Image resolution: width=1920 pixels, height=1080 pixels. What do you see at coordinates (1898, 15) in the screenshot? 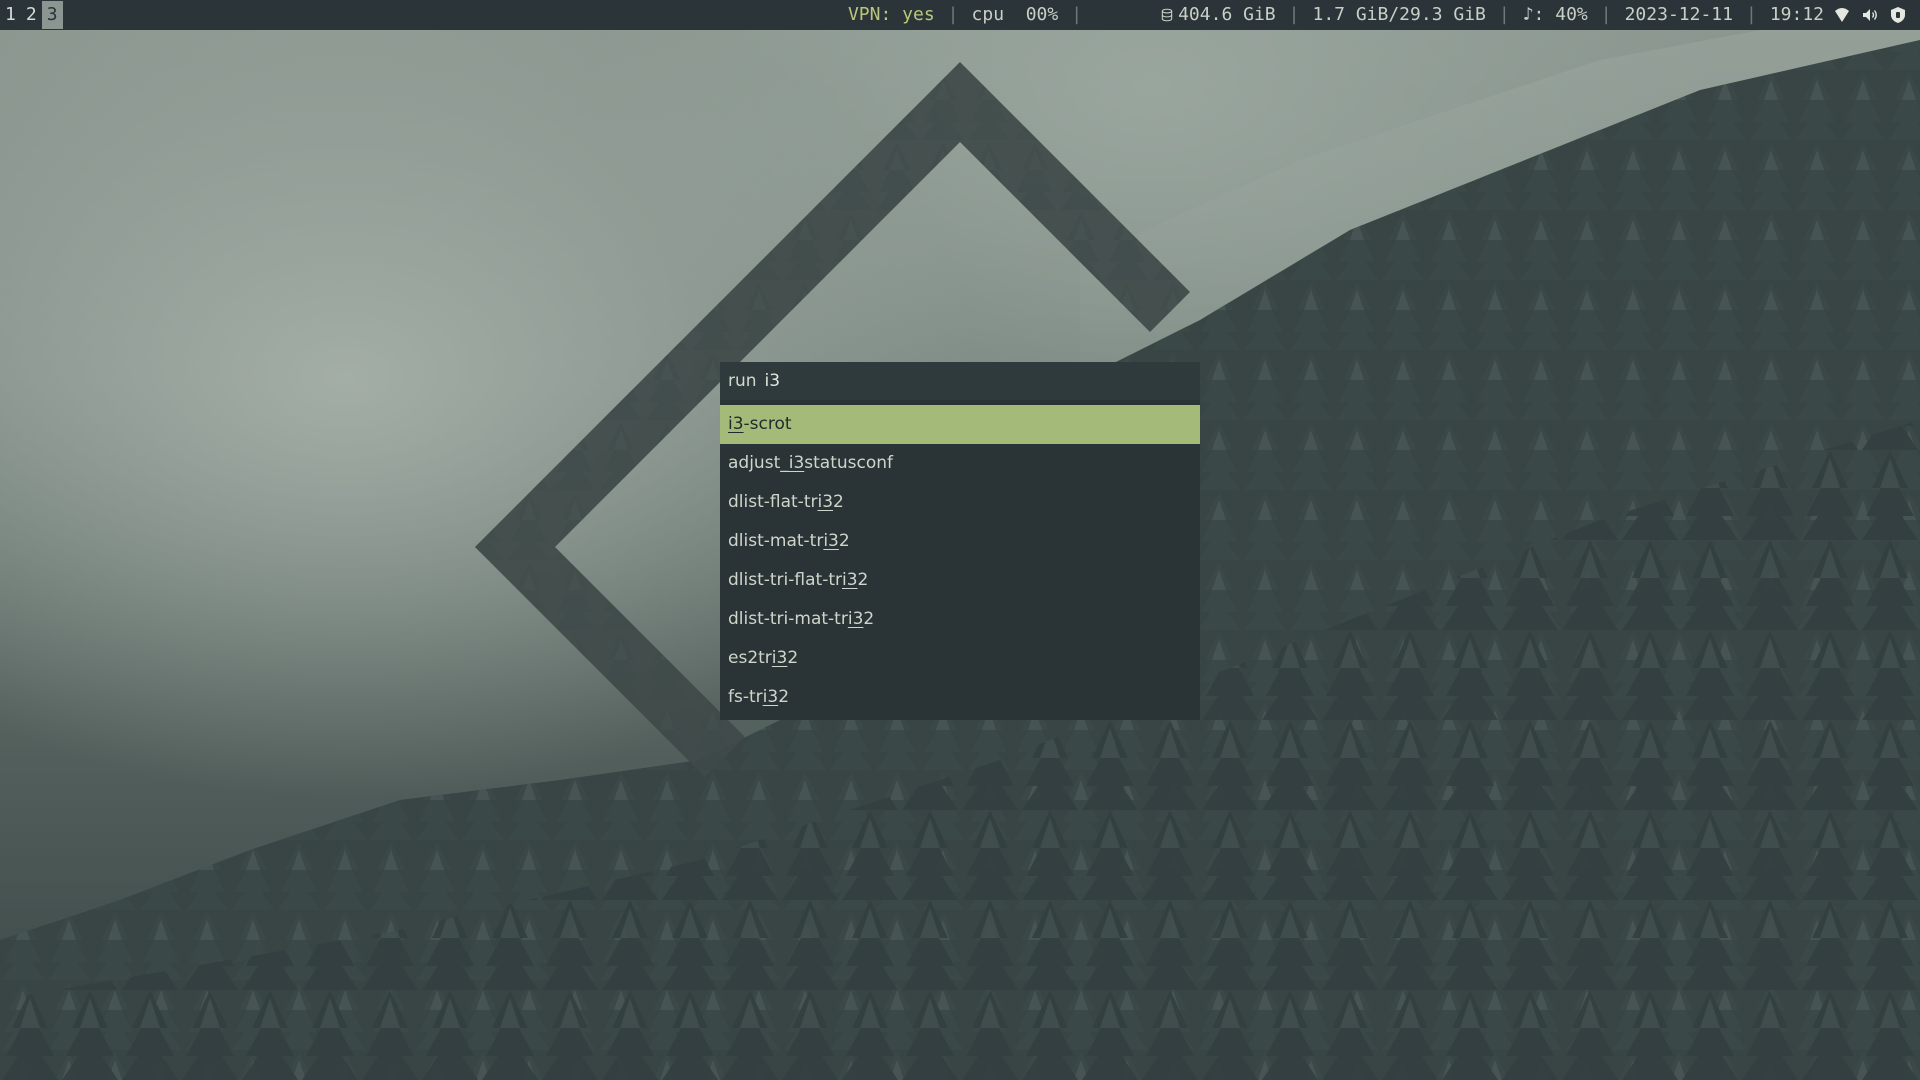
I see `shield-icon` at bounding box center [1898, 15].